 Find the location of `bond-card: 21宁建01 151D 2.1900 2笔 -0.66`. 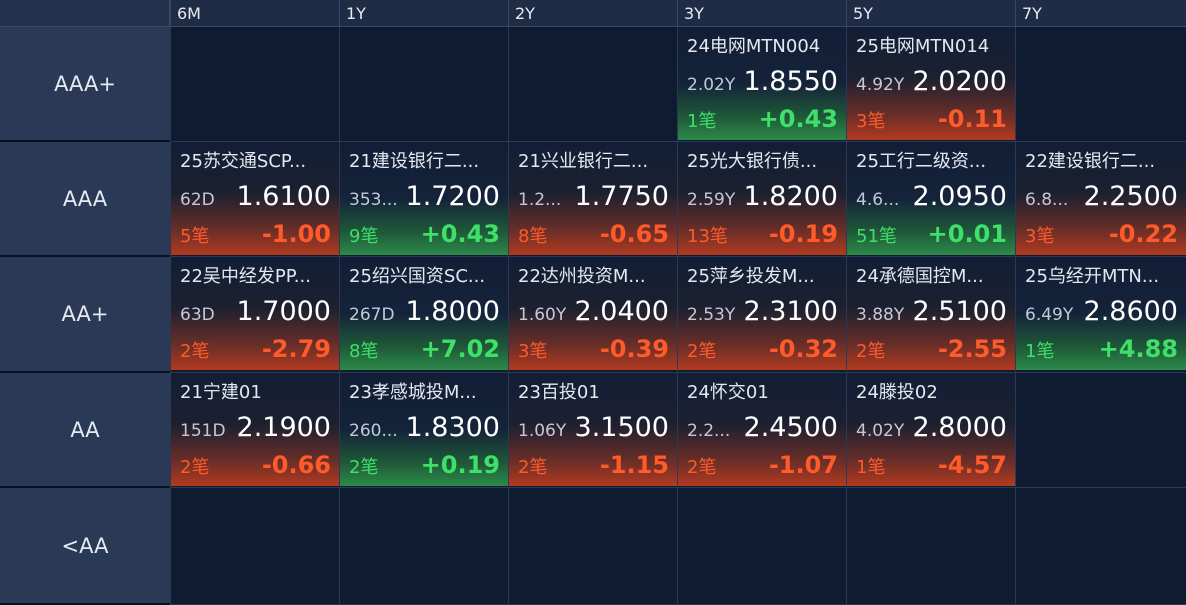

bond-card: 21宁建01 151D 2.1900 2笔 -0.66 is located at coordinates (255, 429).